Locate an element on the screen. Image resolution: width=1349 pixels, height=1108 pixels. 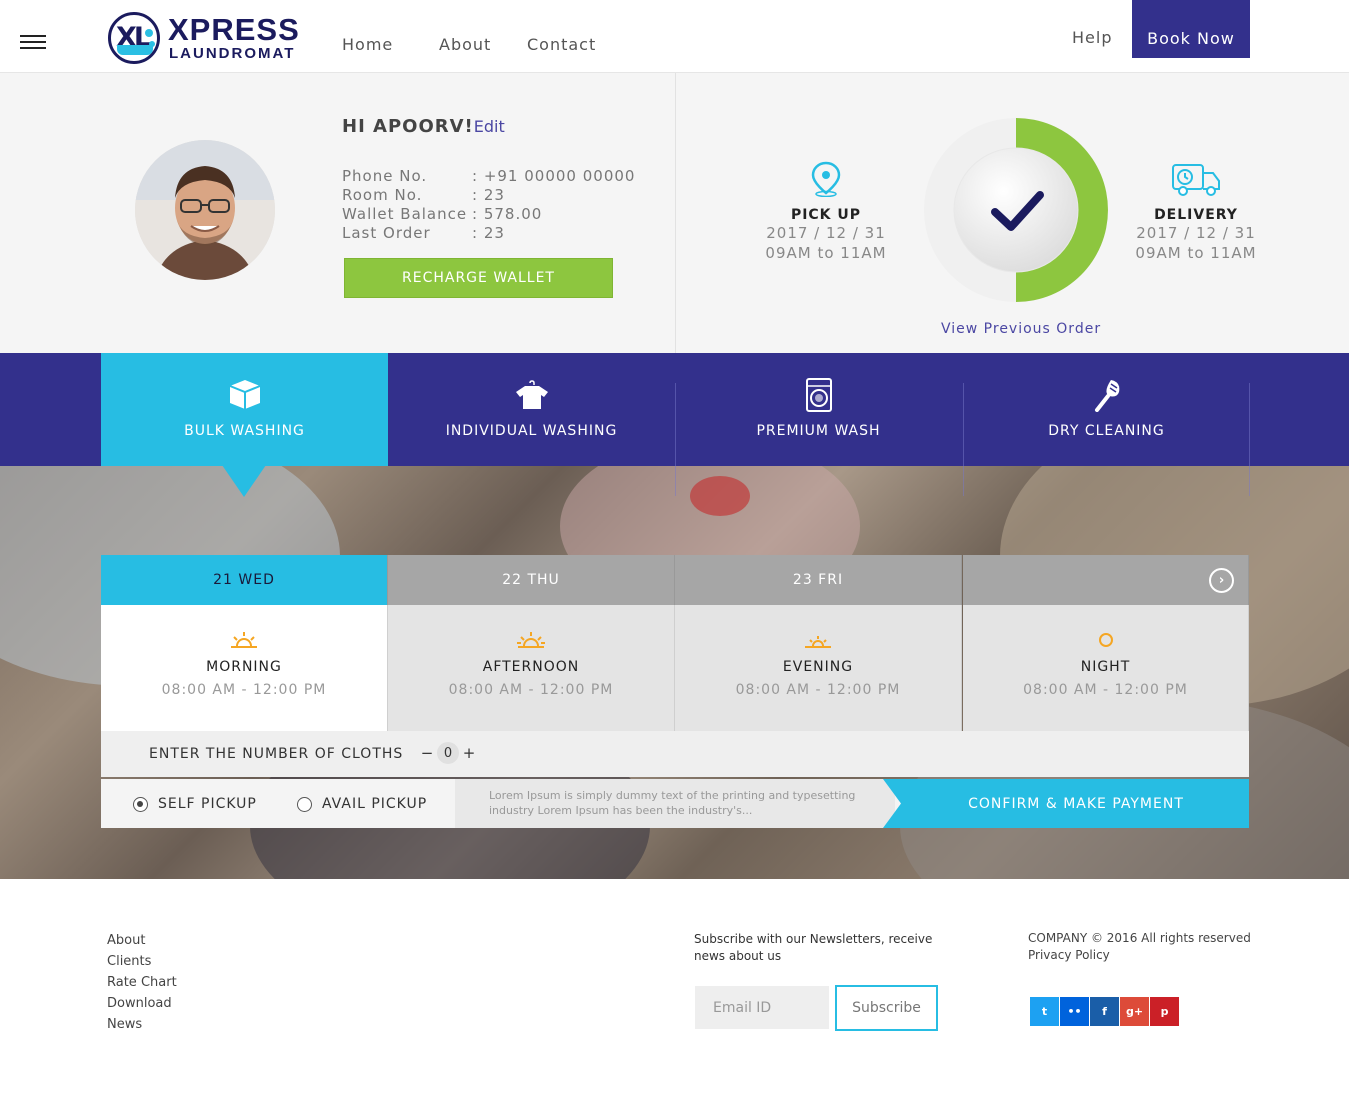
book-now-button: Book Now is located at coordinates (1191, 29).